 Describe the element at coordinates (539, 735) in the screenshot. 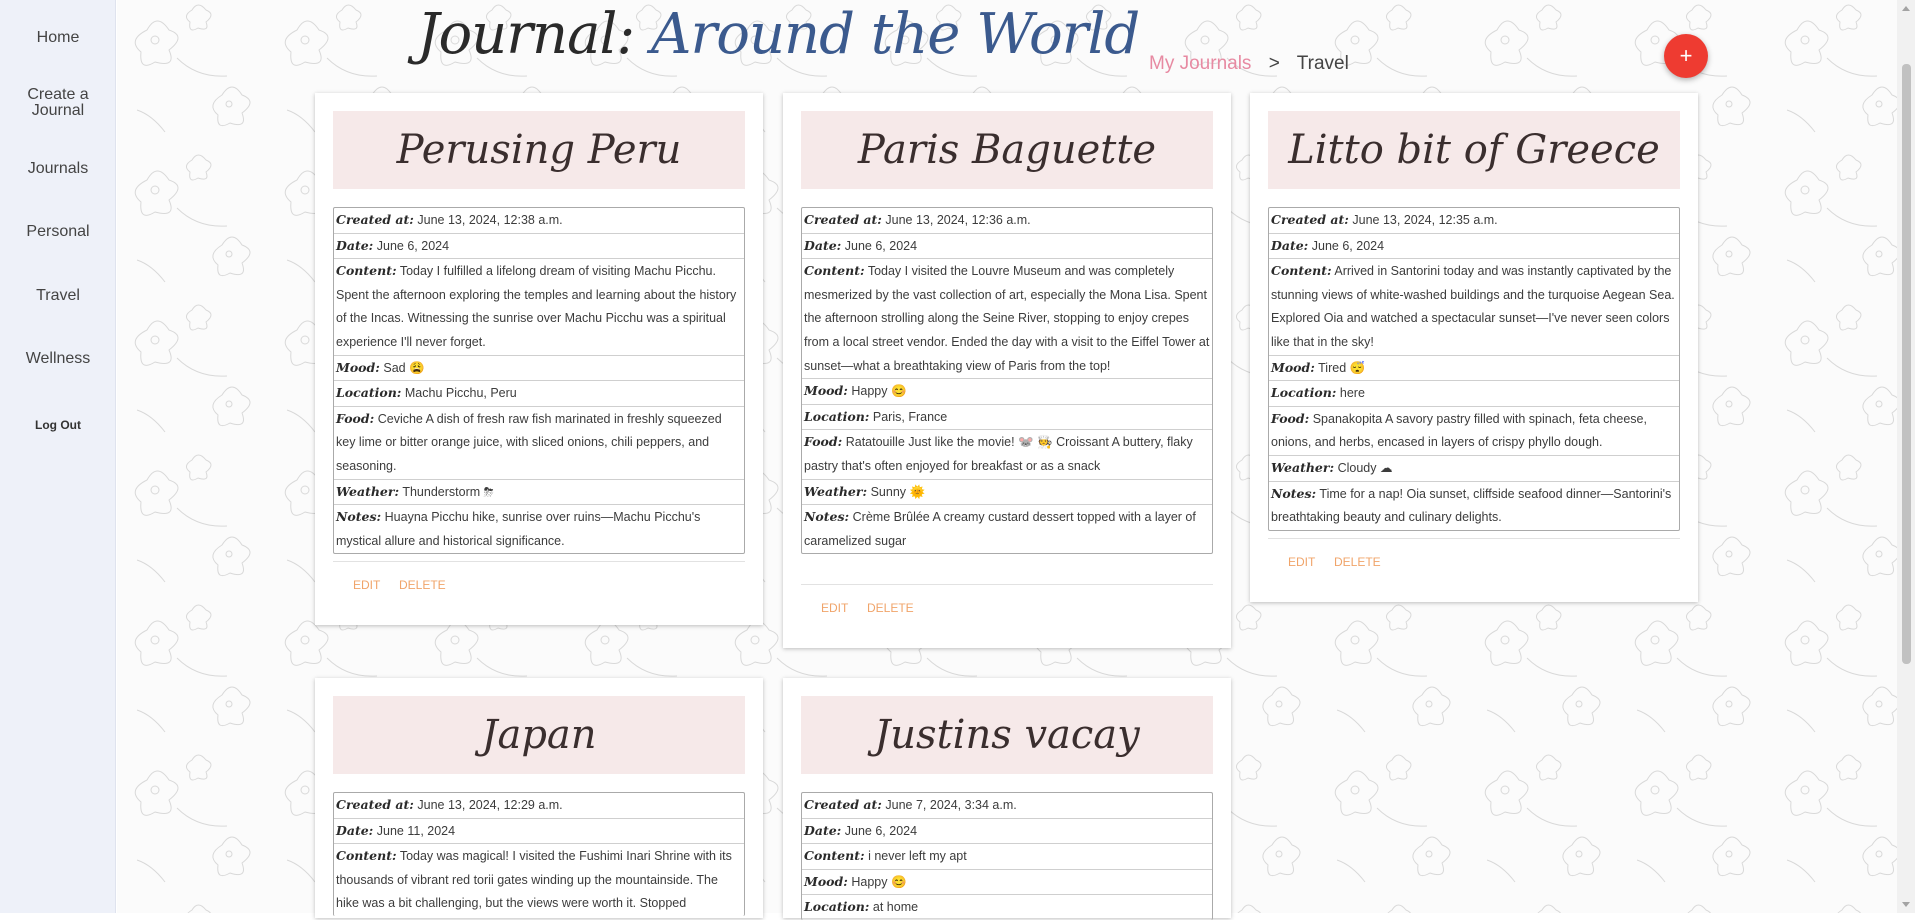

I see `card-title: Japan` at that location.